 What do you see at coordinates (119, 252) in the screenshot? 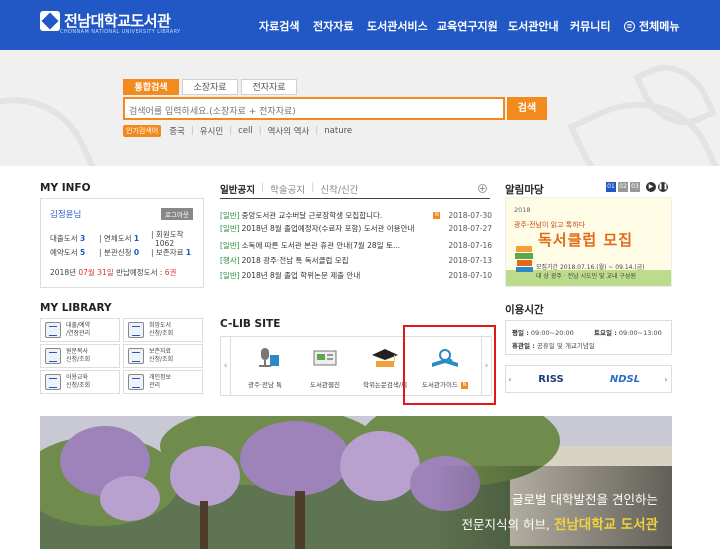
I see `apply-count: | 분관신청 0` at bounding box center [119, 252].